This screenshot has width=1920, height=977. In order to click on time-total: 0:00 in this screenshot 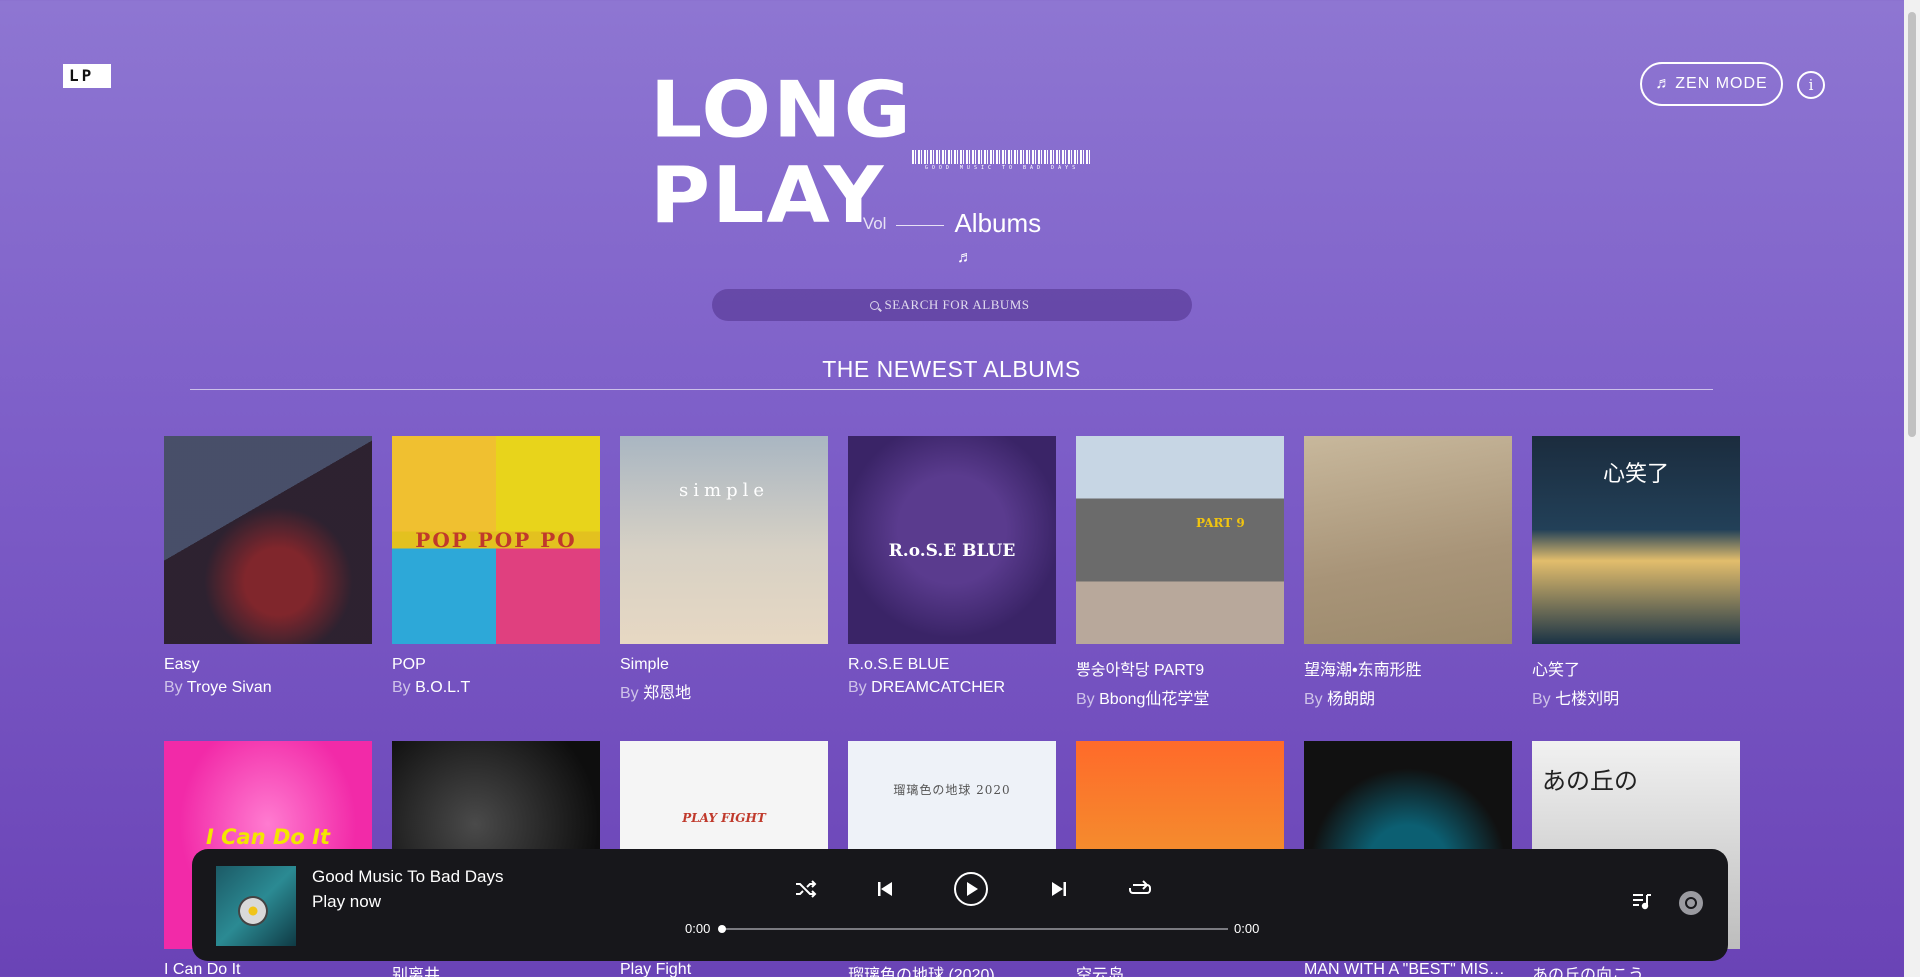, I will do `click(1247, 928)`.